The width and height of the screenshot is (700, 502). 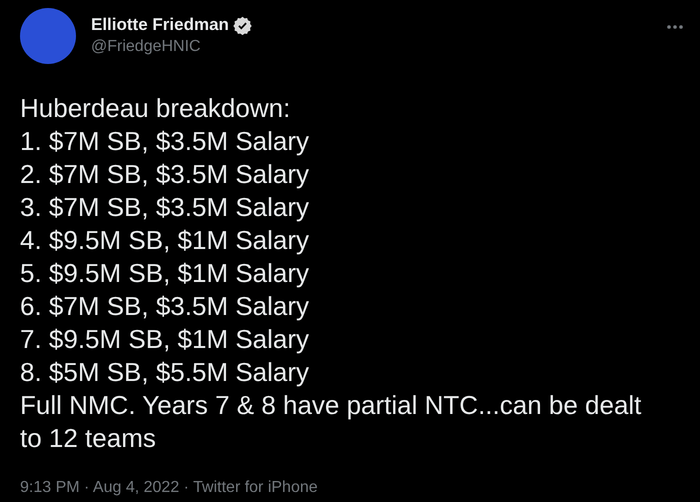 I want to click on tweet-text-line: 8. $5M SB, $5.5M Salary, so click(x=165, y=372).